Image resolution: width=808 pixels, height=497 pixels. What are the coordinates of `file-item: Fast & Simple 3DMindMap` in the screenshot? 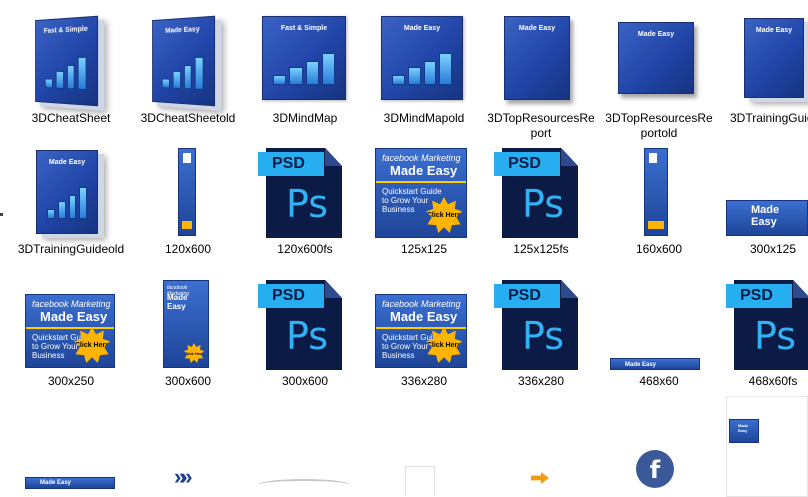 It's located at (305, 74).